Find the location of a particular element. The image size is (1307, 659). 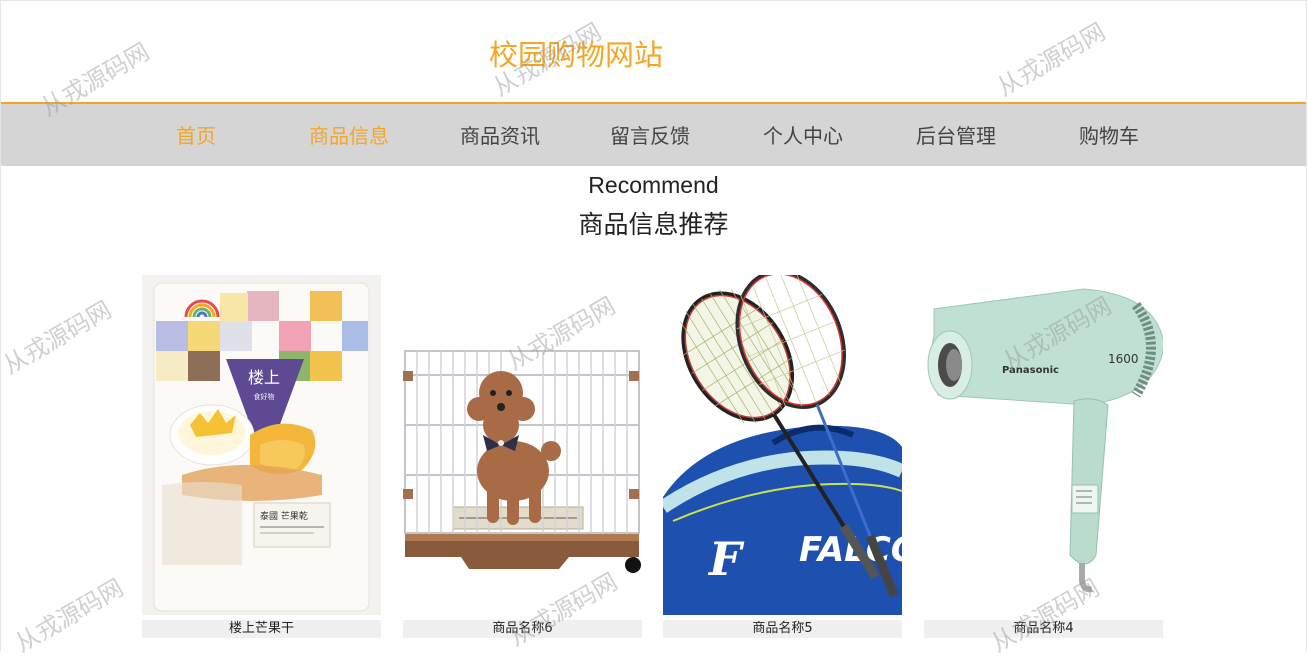

product-card: 楼上 食好物 泰國 芒果乾 楼上芒果干 is located at coordinates (261, 456).